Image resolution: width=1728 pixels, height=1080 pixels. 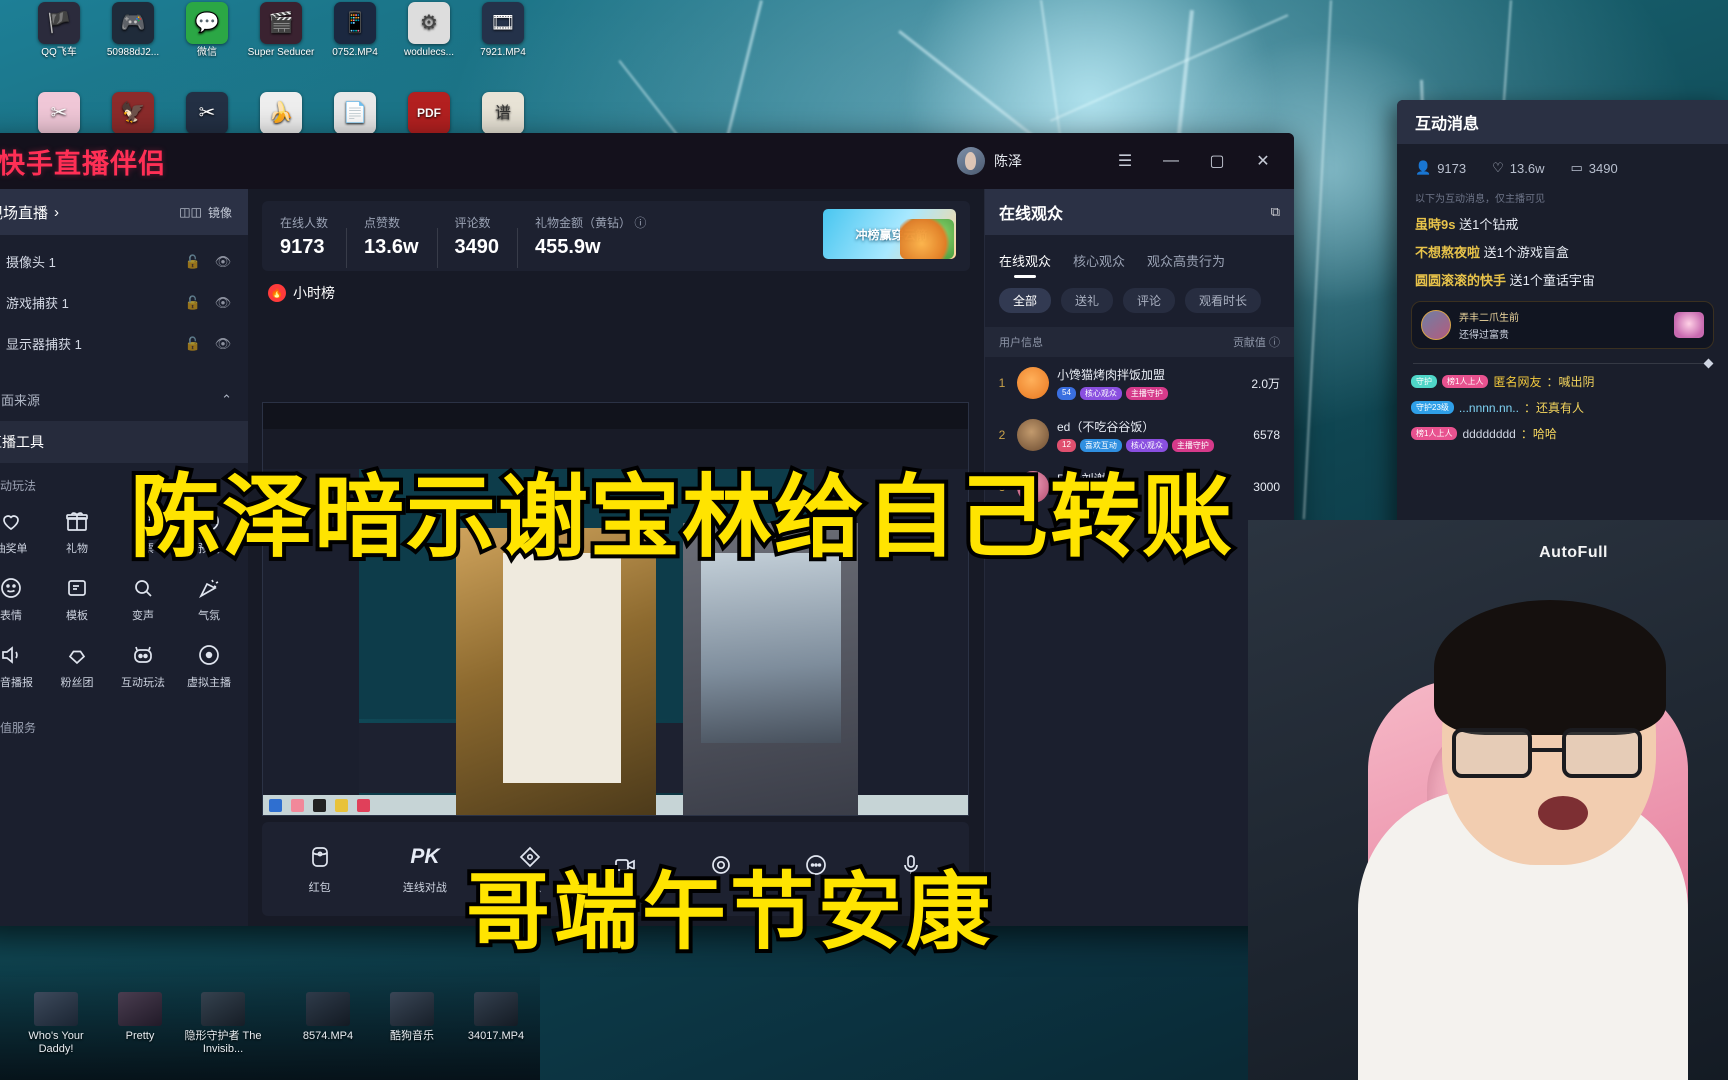 What do you see at coordinates (496, 1036) in the screenshot?
I see `file-label: 34017.MP4` at bounding box center [496, 1036].